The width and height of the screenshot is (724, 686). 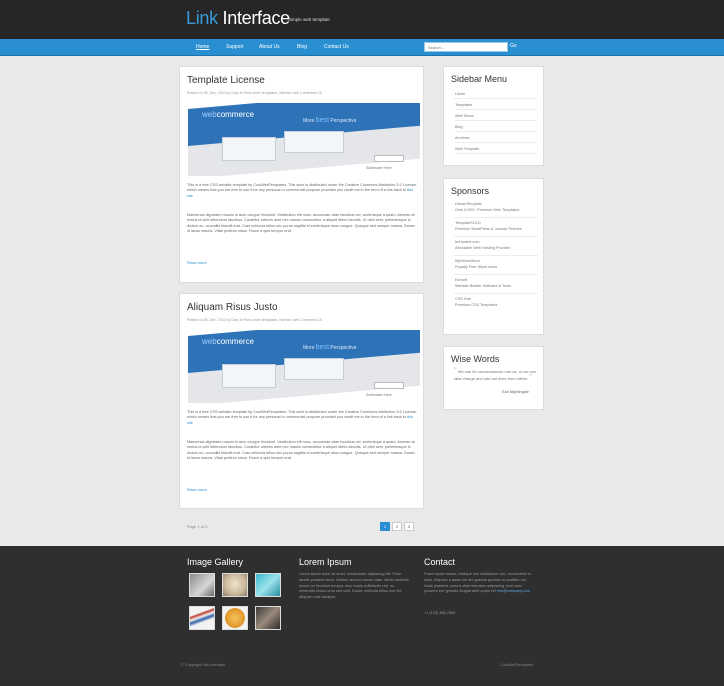 What do you see at coordinates (530, 377) in the screenshot?
I see `close-quote-icon: ”` at bounding box center [530, 377].